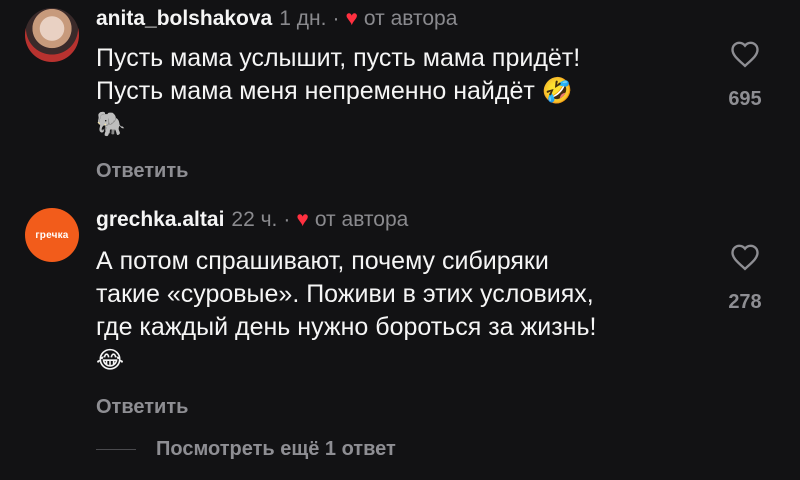 This screenshot has height=480, width=800. I want to click on like-count: 695, so click(745, 99).